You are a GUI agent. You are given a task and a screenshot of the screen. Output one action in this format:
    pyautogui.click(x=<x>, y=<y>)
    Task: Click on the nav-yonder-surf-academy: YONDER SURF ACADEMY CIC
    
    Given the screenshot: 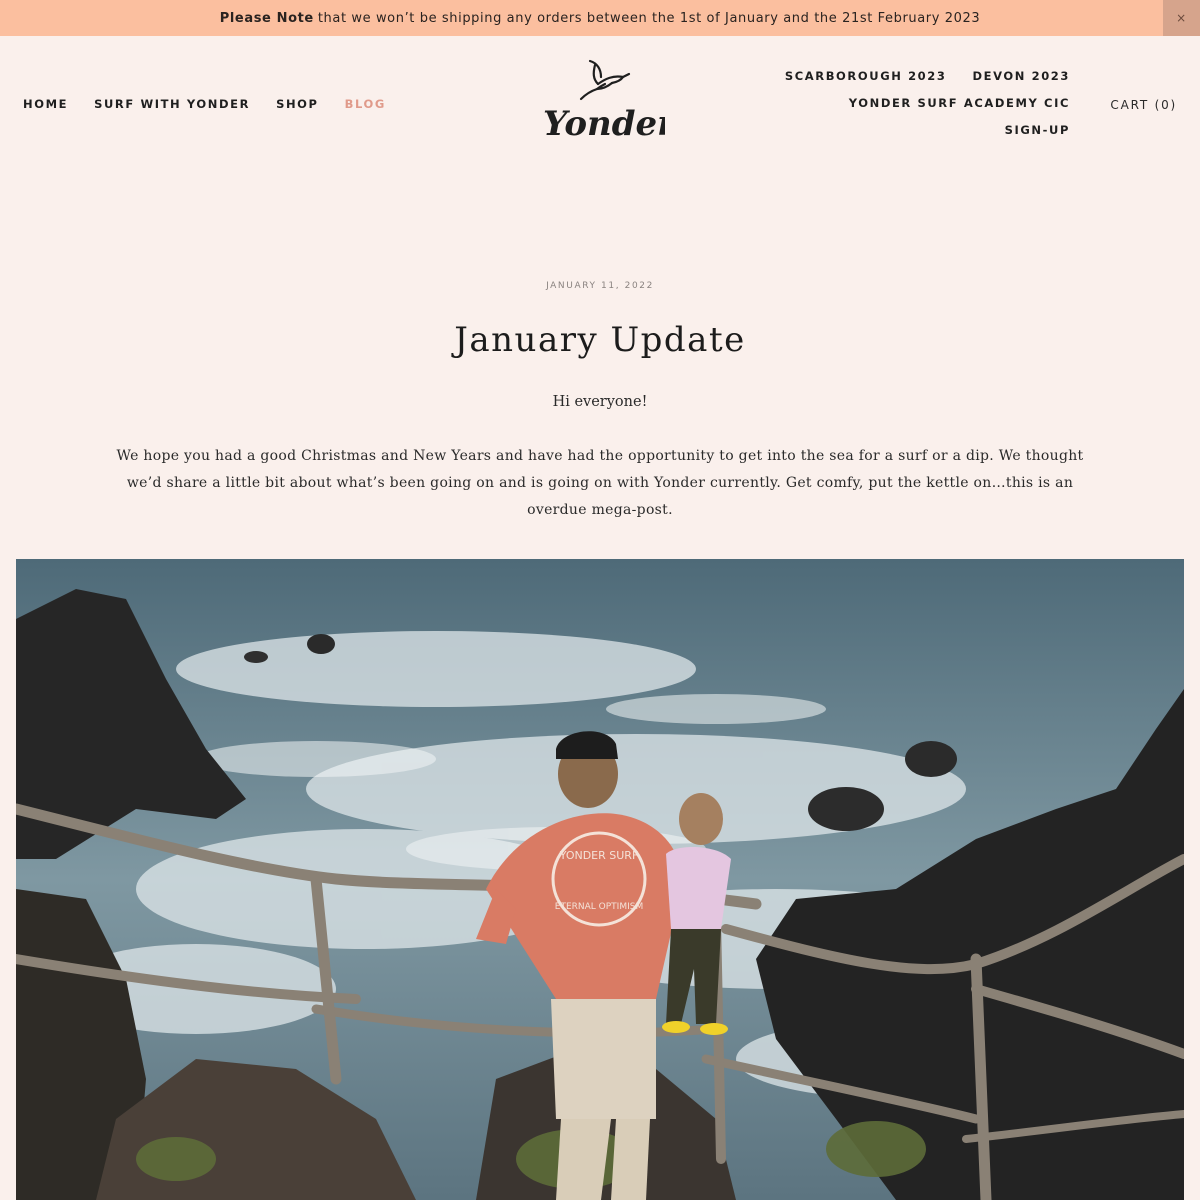 What is the action you would take?
    pyautogui.click(x=959, y=103)
    